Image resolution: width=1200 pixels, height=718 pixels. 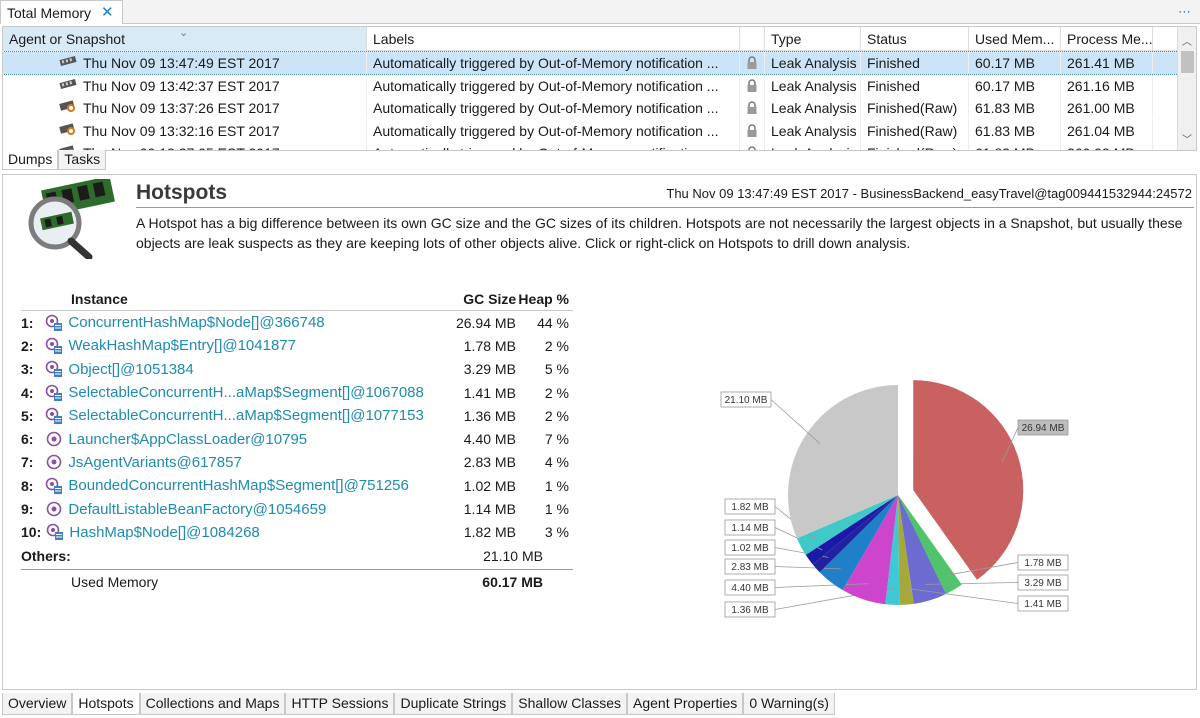 I want to click on tab-total-memory: Total Memory ✕, so click(x=61, y=12).